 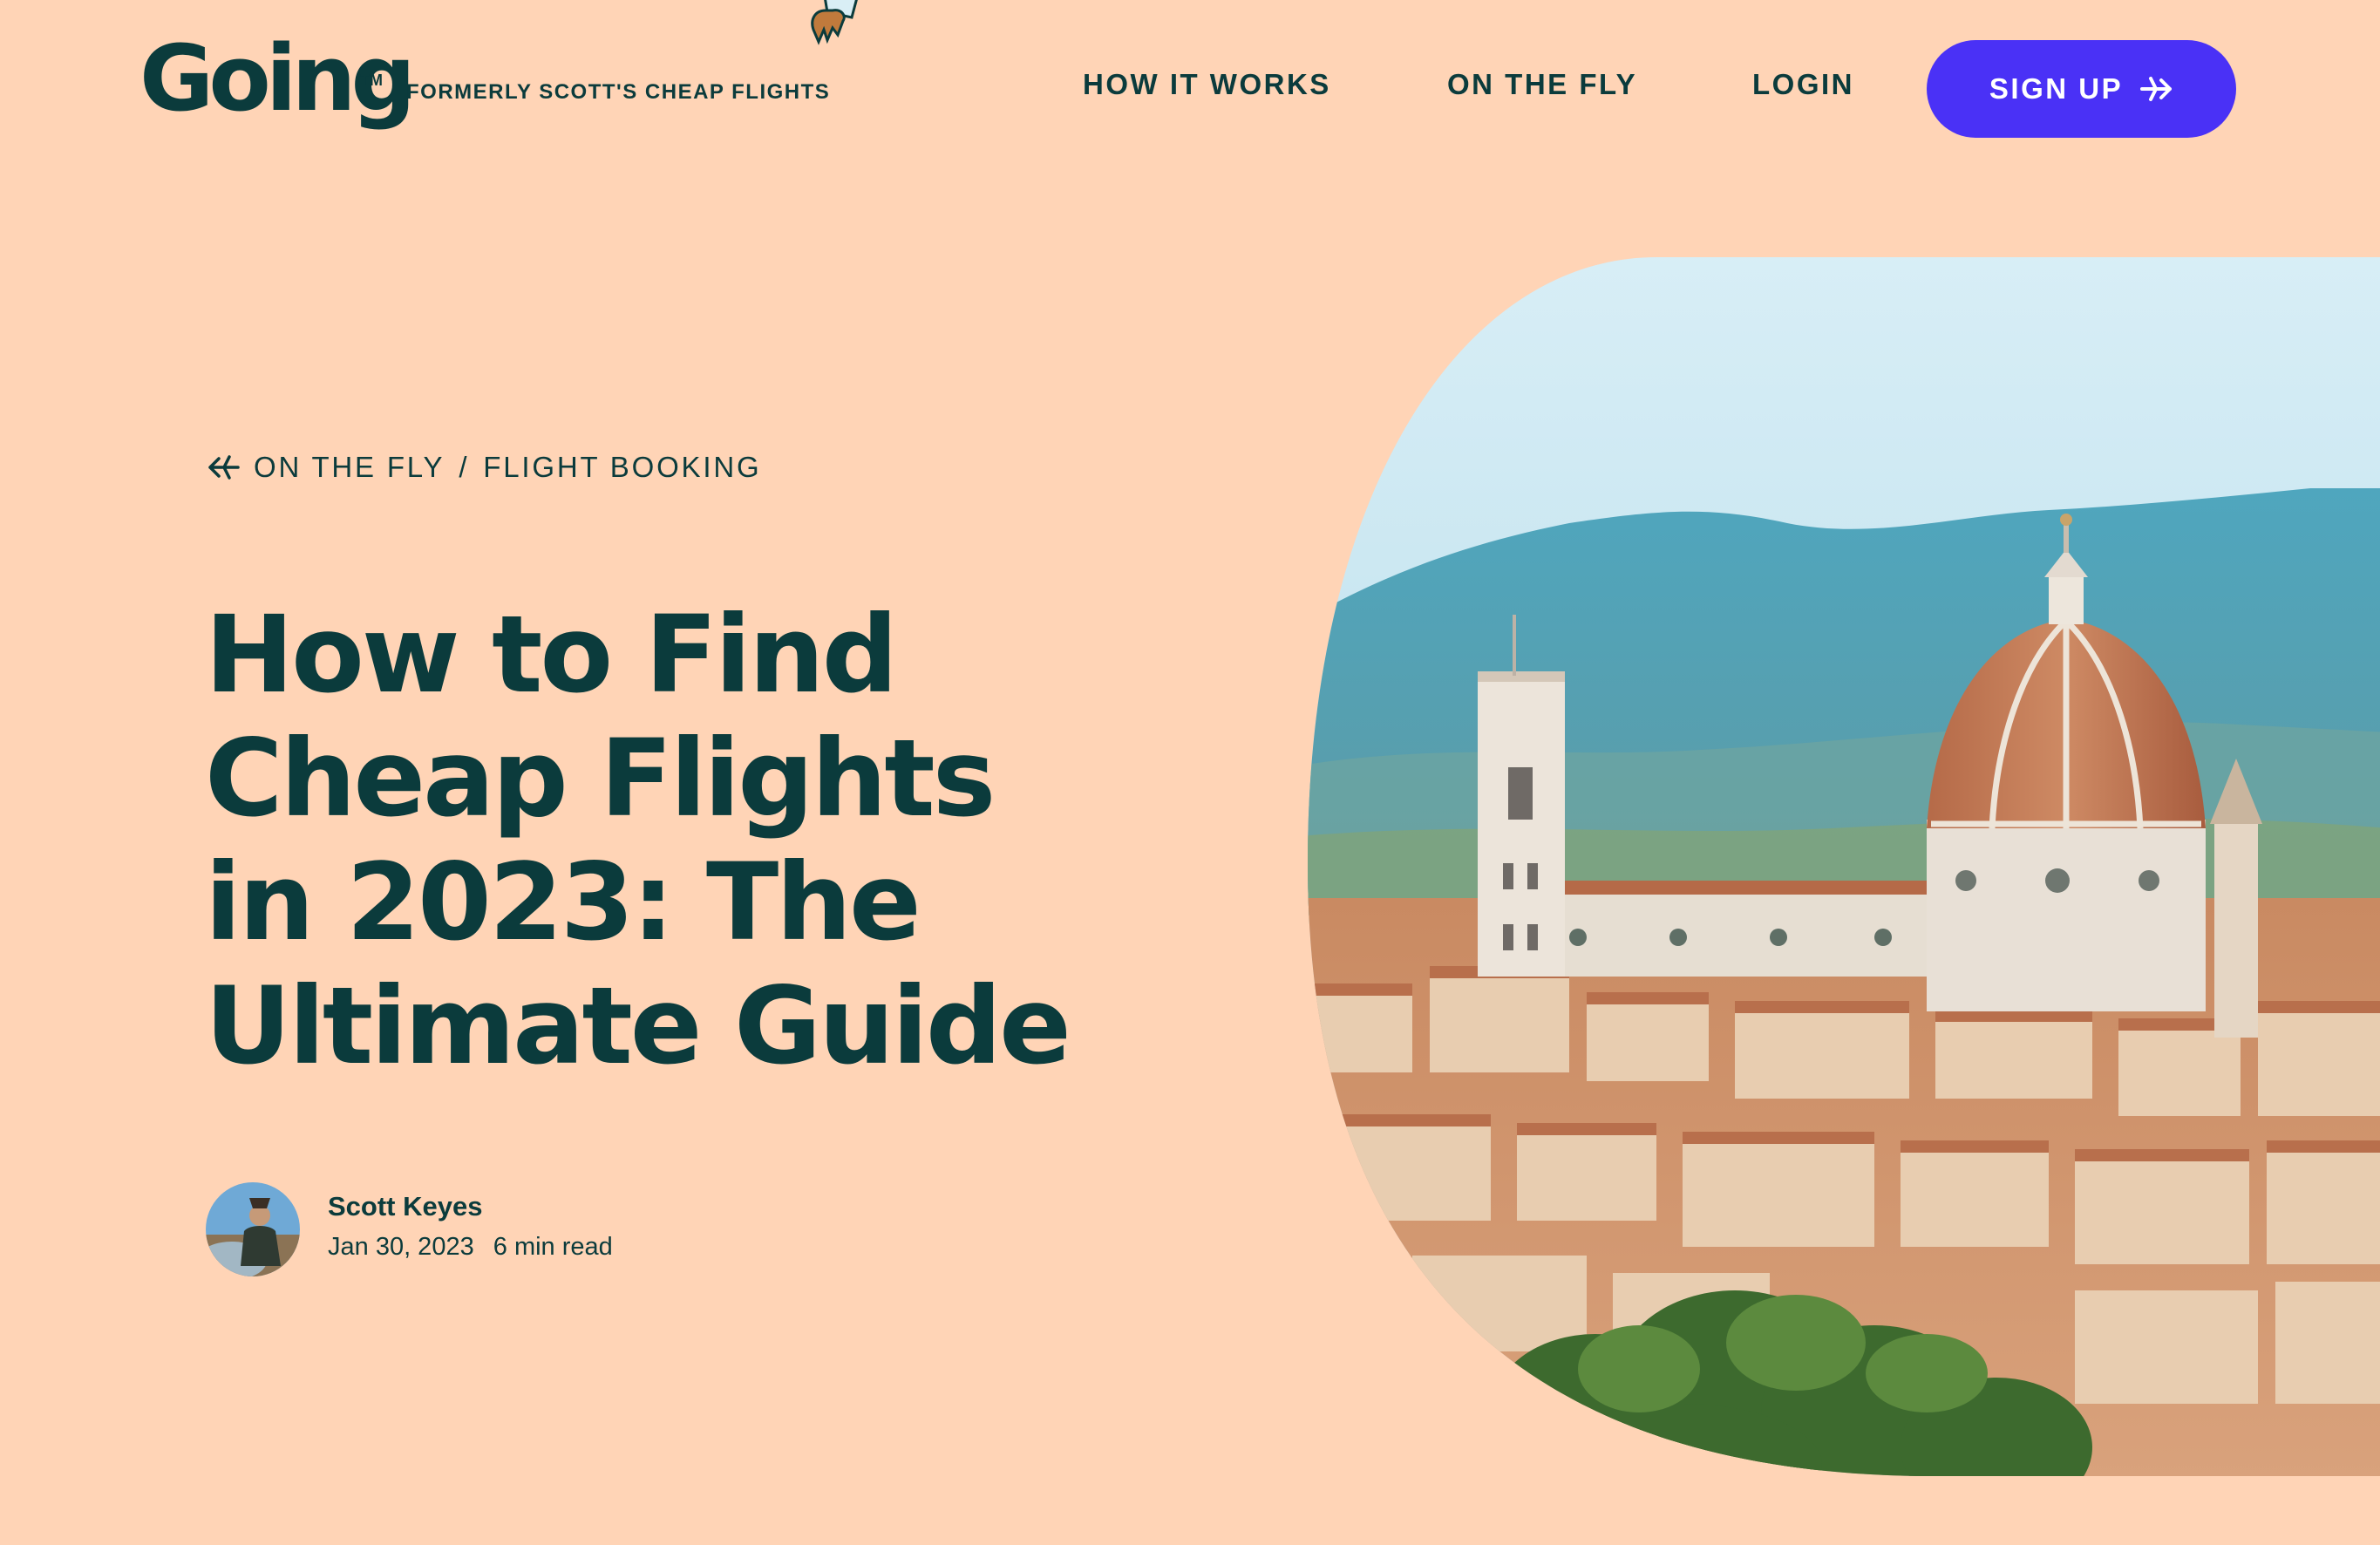 I want to click on sign-up-button: SIGN UP, so click(x=2081, y=89).